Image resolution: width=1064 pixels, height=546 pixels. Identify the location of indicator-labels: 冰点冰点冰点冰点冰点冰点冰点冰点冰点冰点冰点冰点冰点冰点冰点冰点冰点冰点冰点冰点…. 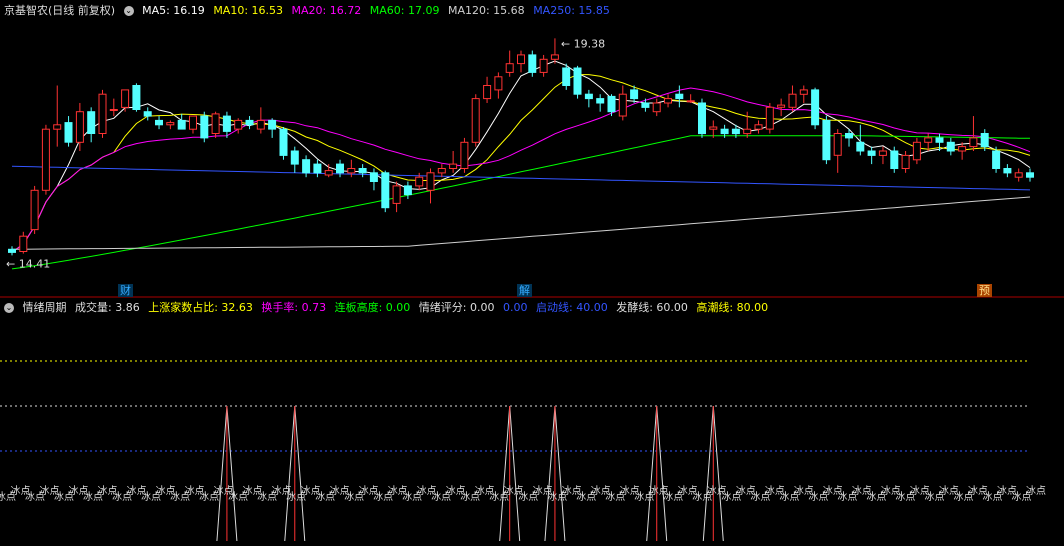
(523, 493).